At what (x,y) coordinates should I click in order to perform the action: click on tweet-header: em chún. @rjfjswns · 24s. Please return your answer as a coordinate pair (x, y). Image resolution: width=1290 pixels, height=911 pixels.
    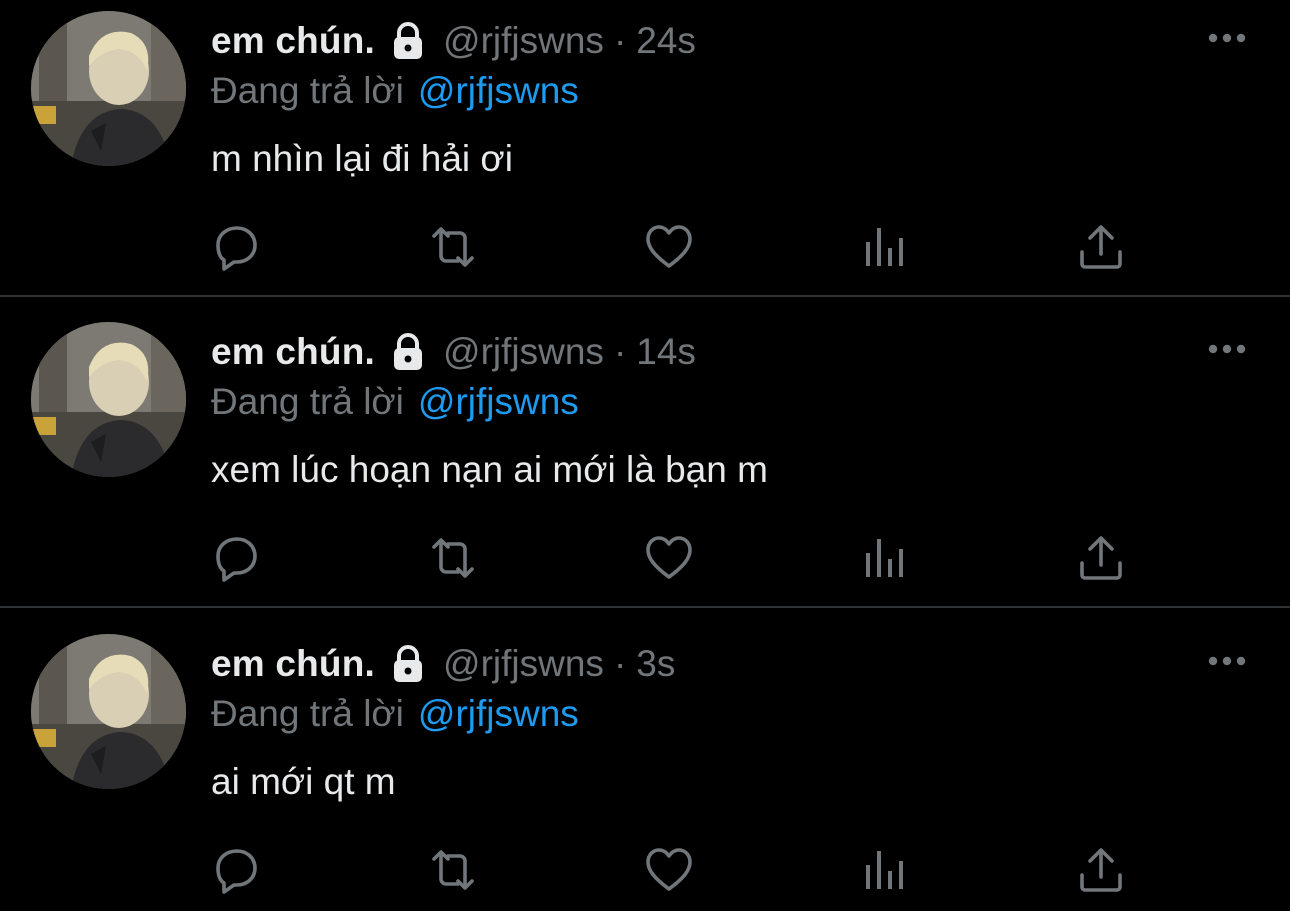
    Looking at the image, I should click on (453, 41).